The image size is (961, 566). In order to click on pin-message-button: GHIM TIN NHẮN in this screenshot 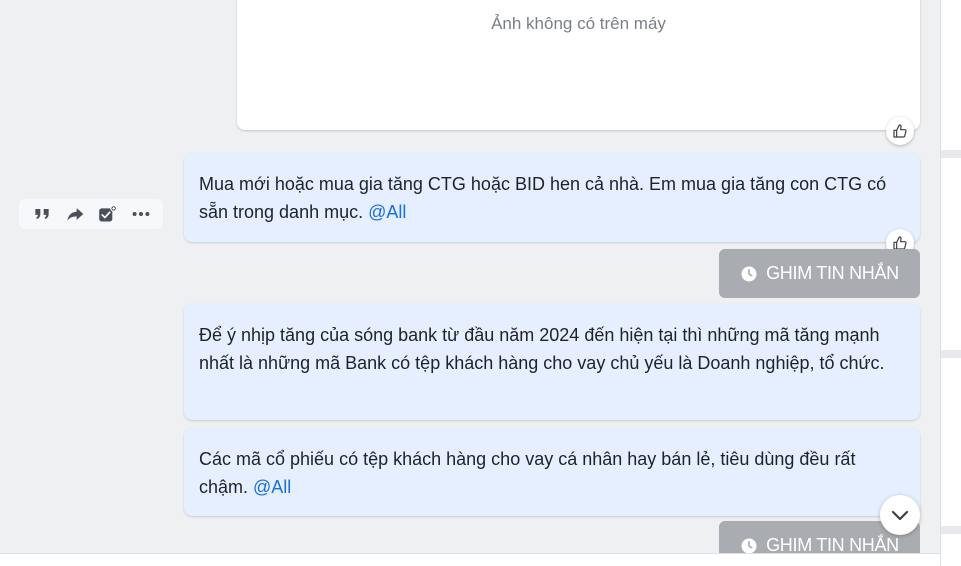, I will do `click(819, 273)`.